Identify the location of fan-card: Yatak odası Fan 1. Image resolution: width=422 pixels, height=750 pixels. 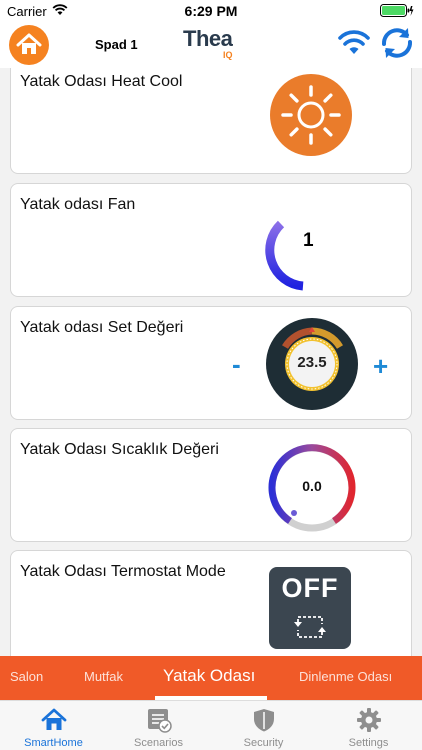
(211, 240).